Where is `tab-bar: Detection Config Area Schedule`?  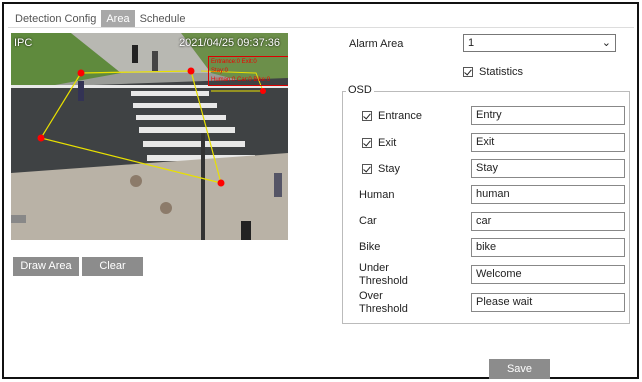
tab-bar: Detection Config Area Schedule is located at coordinates (100, 18).